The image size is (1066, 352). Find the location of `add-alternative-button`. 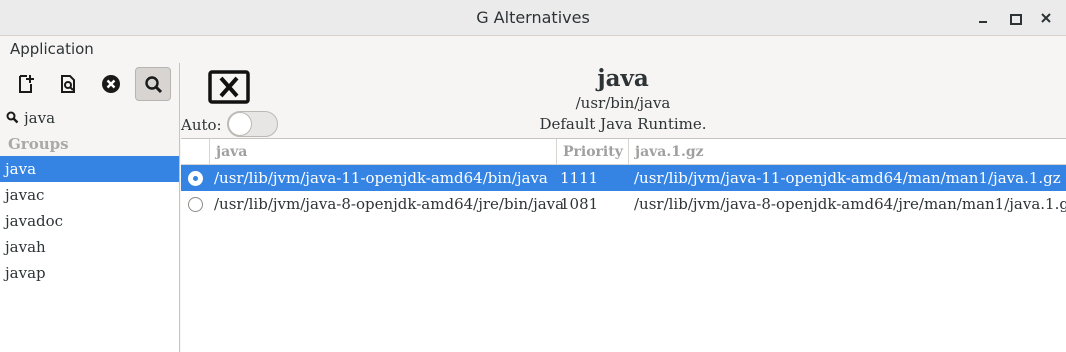

add-alternative-button is located at coordinates (26, 84).